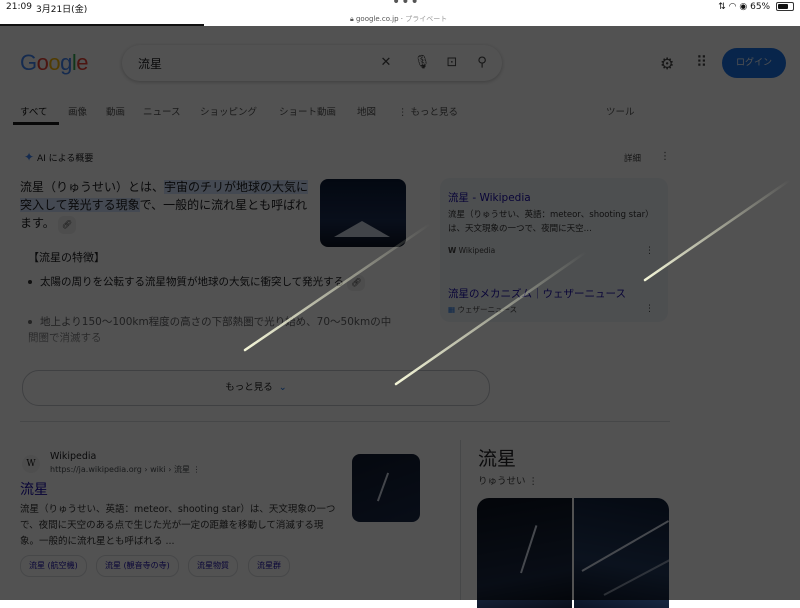 Image resolution: width=800 pixels, height=608 pixels. What do you see at coordinates (452, 309) in the screenshot?
I see `weathernews-icon: ▦` at bounding box center [452, 309].